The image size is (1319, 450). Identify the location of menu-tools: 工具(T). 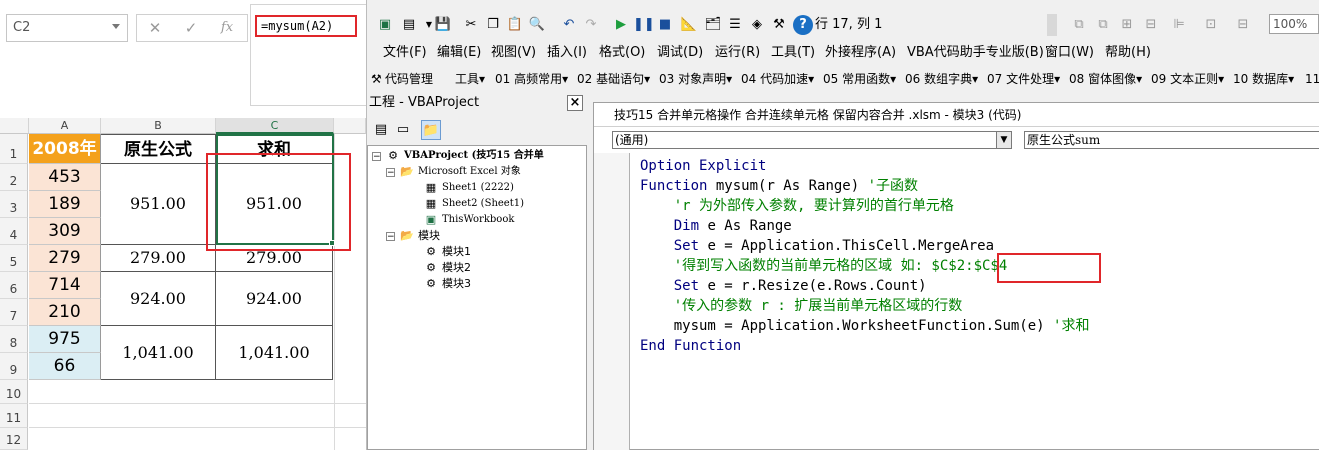
(793, 53).